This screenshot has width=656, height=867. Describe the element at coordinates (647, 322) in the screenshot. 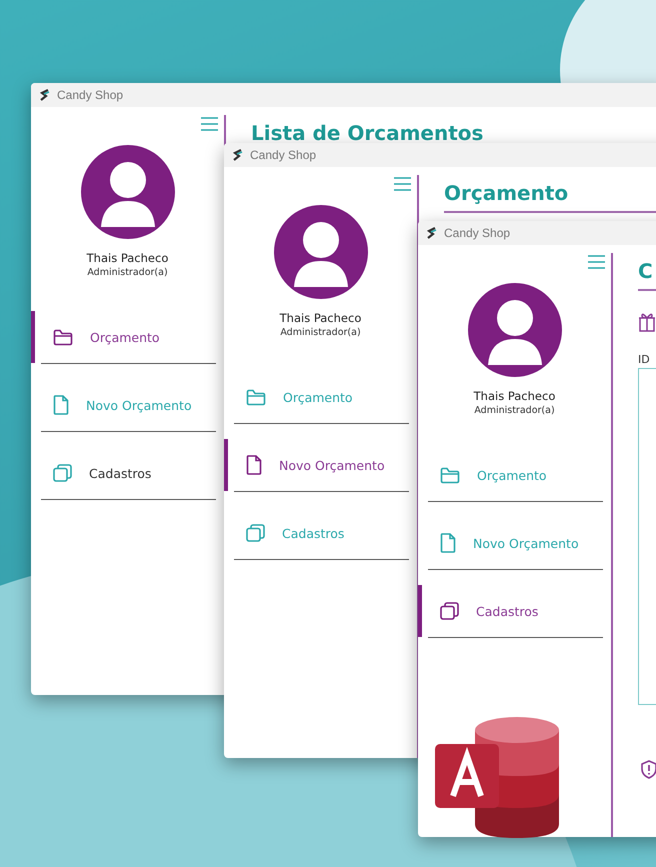

I see `gift-icon` at that location.